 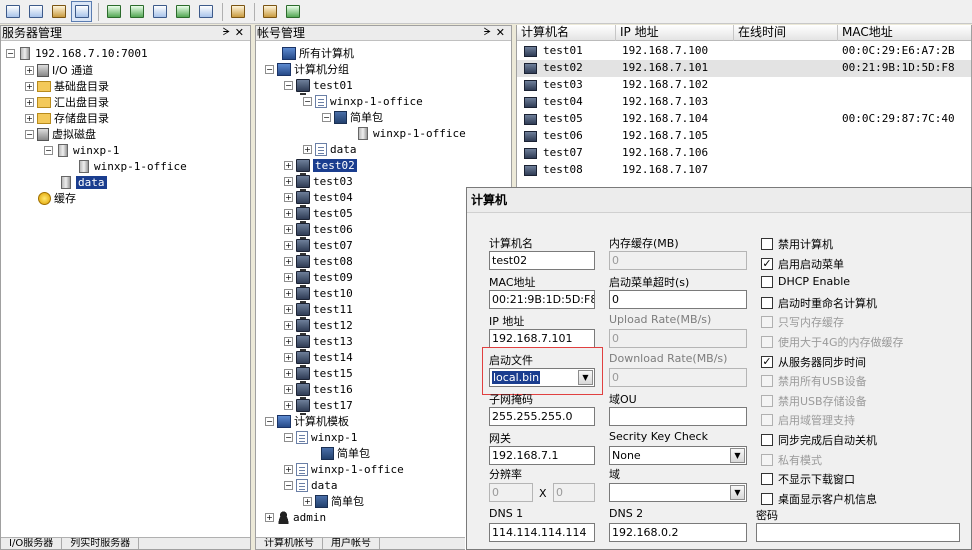 What do you see at coordinates (318, 182) in the screenshot?
I see `tree-item-test03: + test03` at bounding box center [318, 182].